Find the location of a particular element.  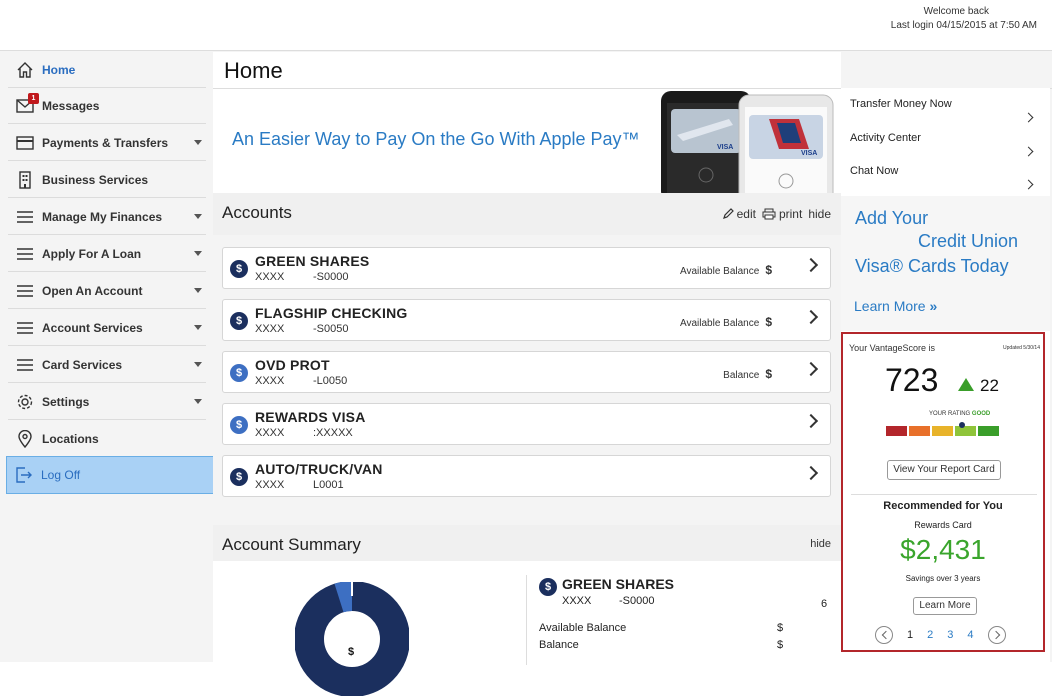

page-2: 2 is located at coordinates (930, 635).